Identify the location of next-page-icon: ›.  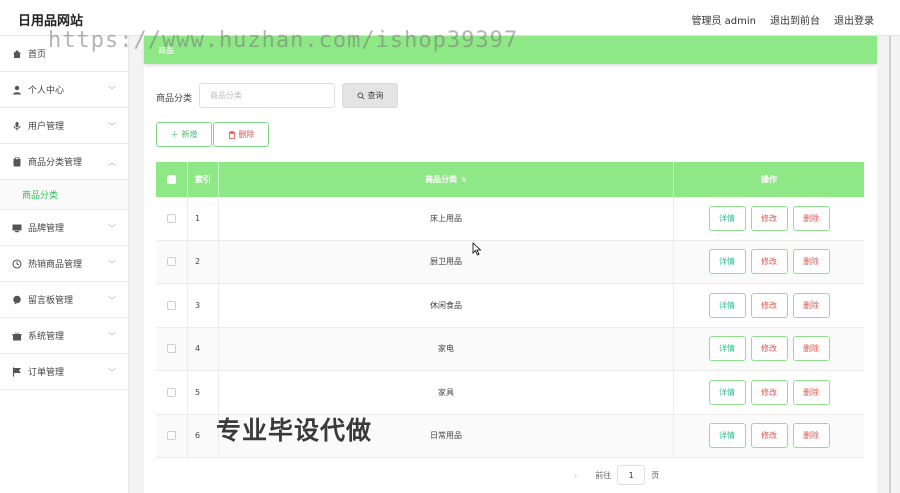
(575, 475).